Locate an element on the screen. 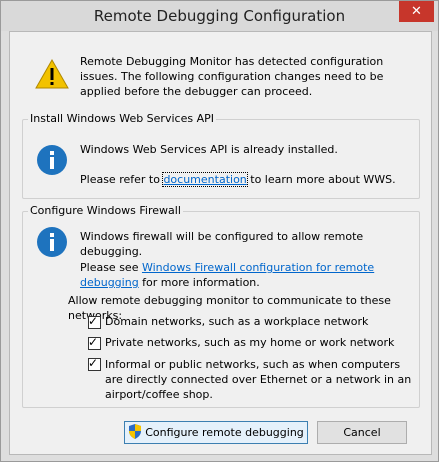  firewall-see-suffix: for more information. is located at coordinates (199, 282).